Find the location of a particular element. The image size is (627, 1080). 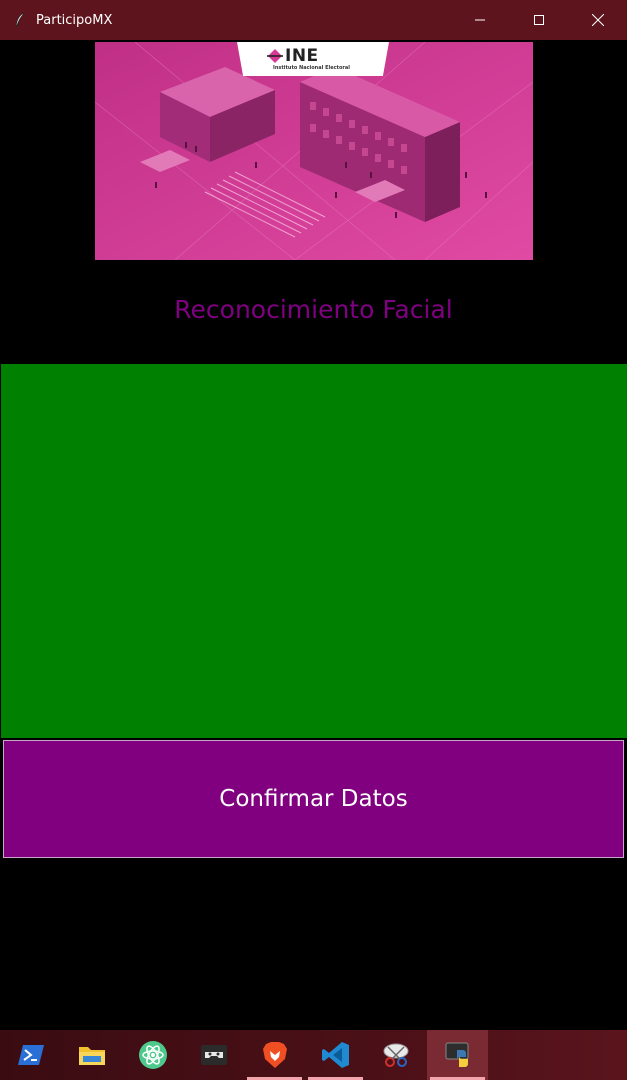

minimize-button is located at coordinates (479, 20).